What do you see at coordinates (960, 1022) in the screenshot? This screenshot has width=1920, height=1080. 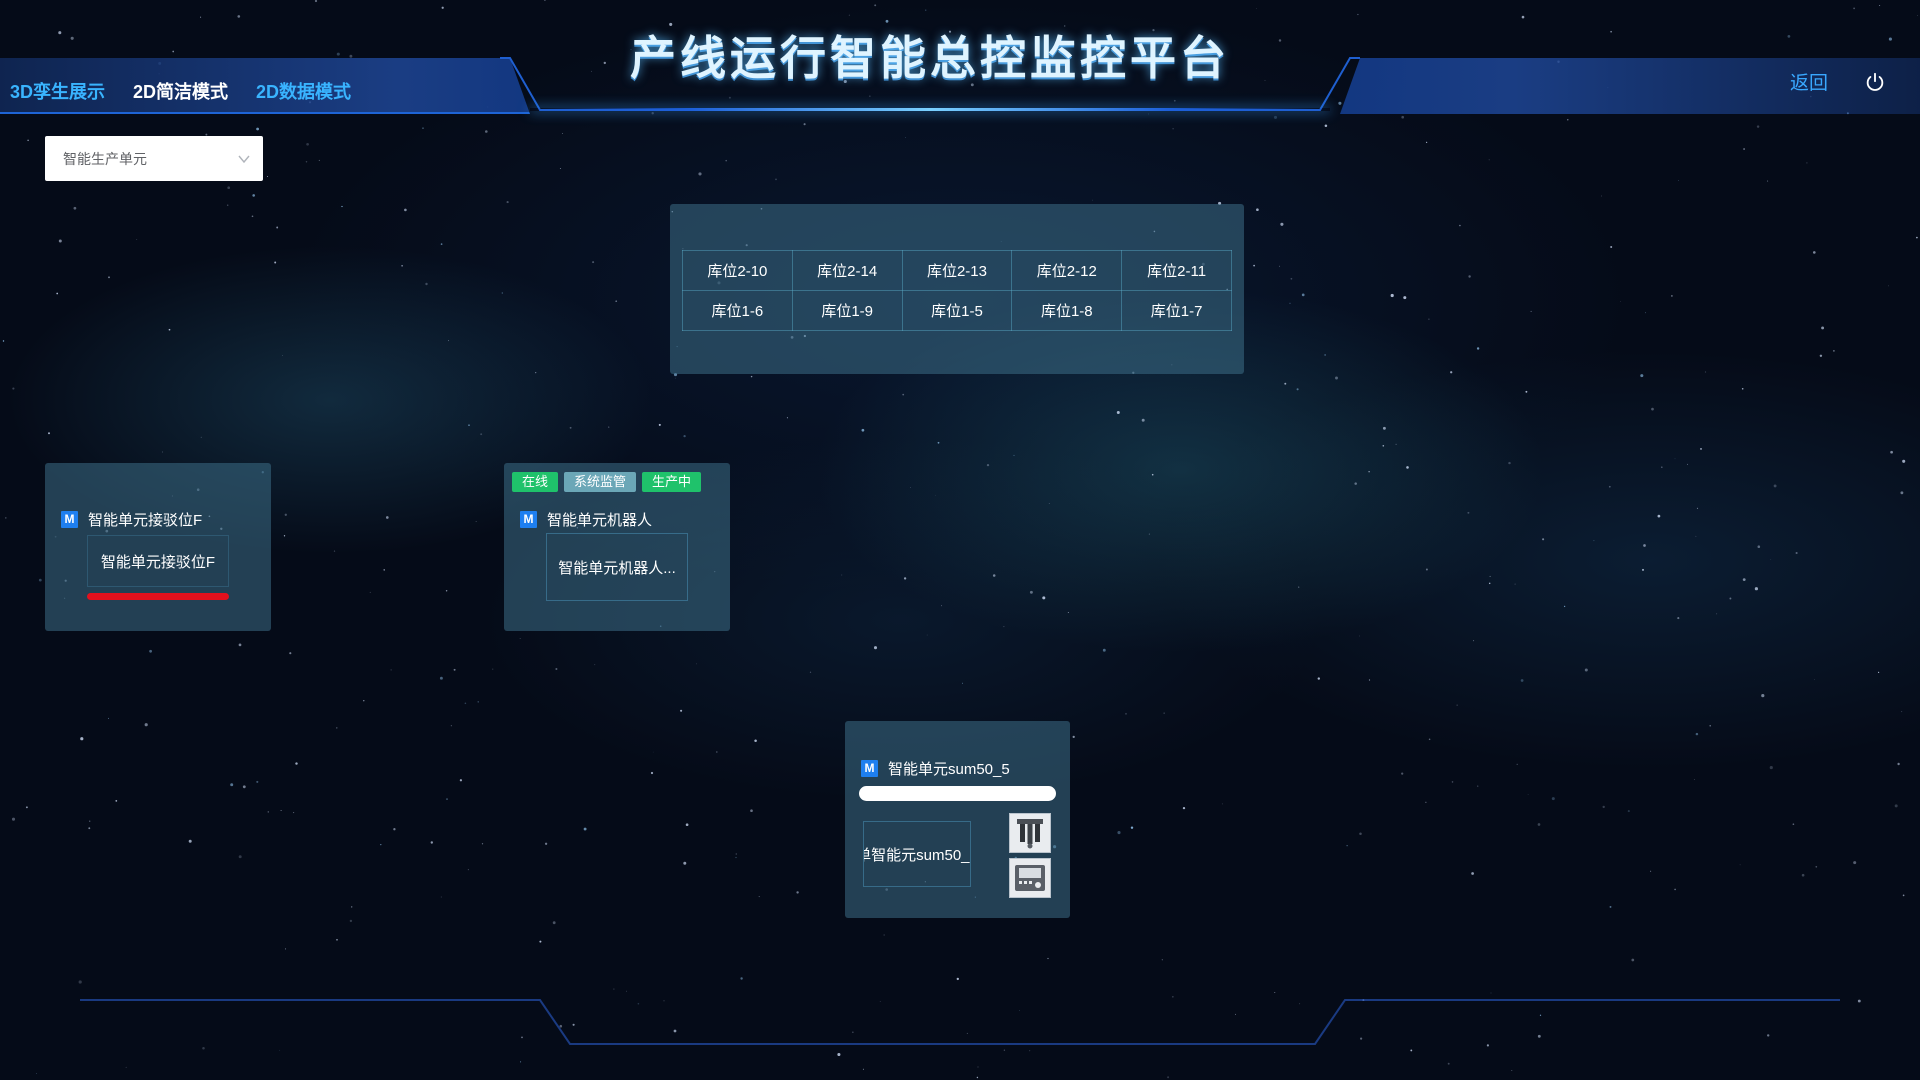 I see `bottom-frame` at bounding box center [960, 1022].